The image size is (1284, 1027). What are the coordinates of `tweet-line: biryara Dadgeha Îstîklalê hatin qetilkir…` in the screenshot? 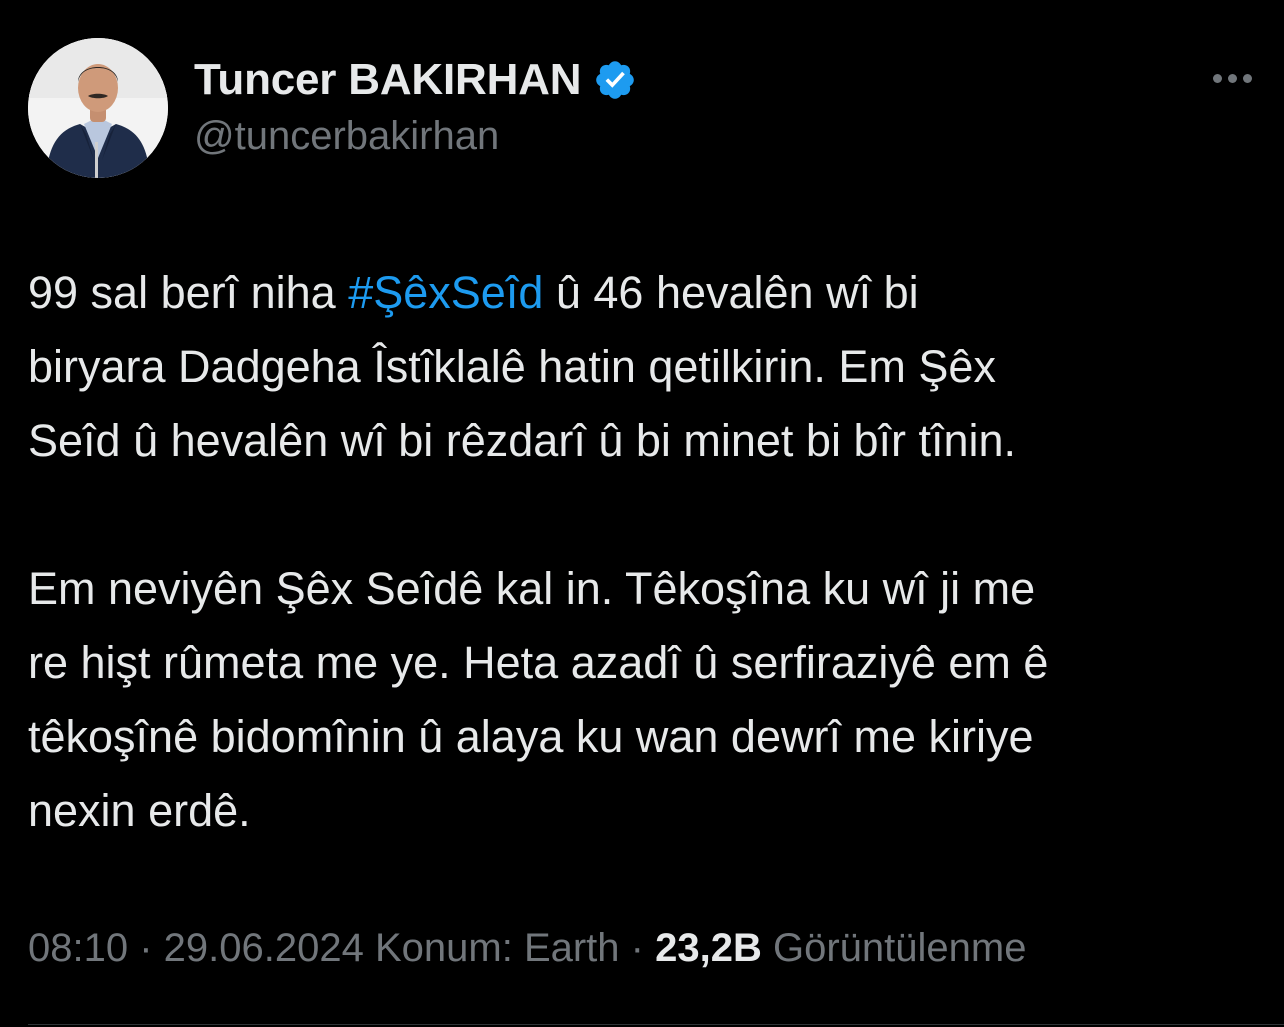 It's located at (512, 366).